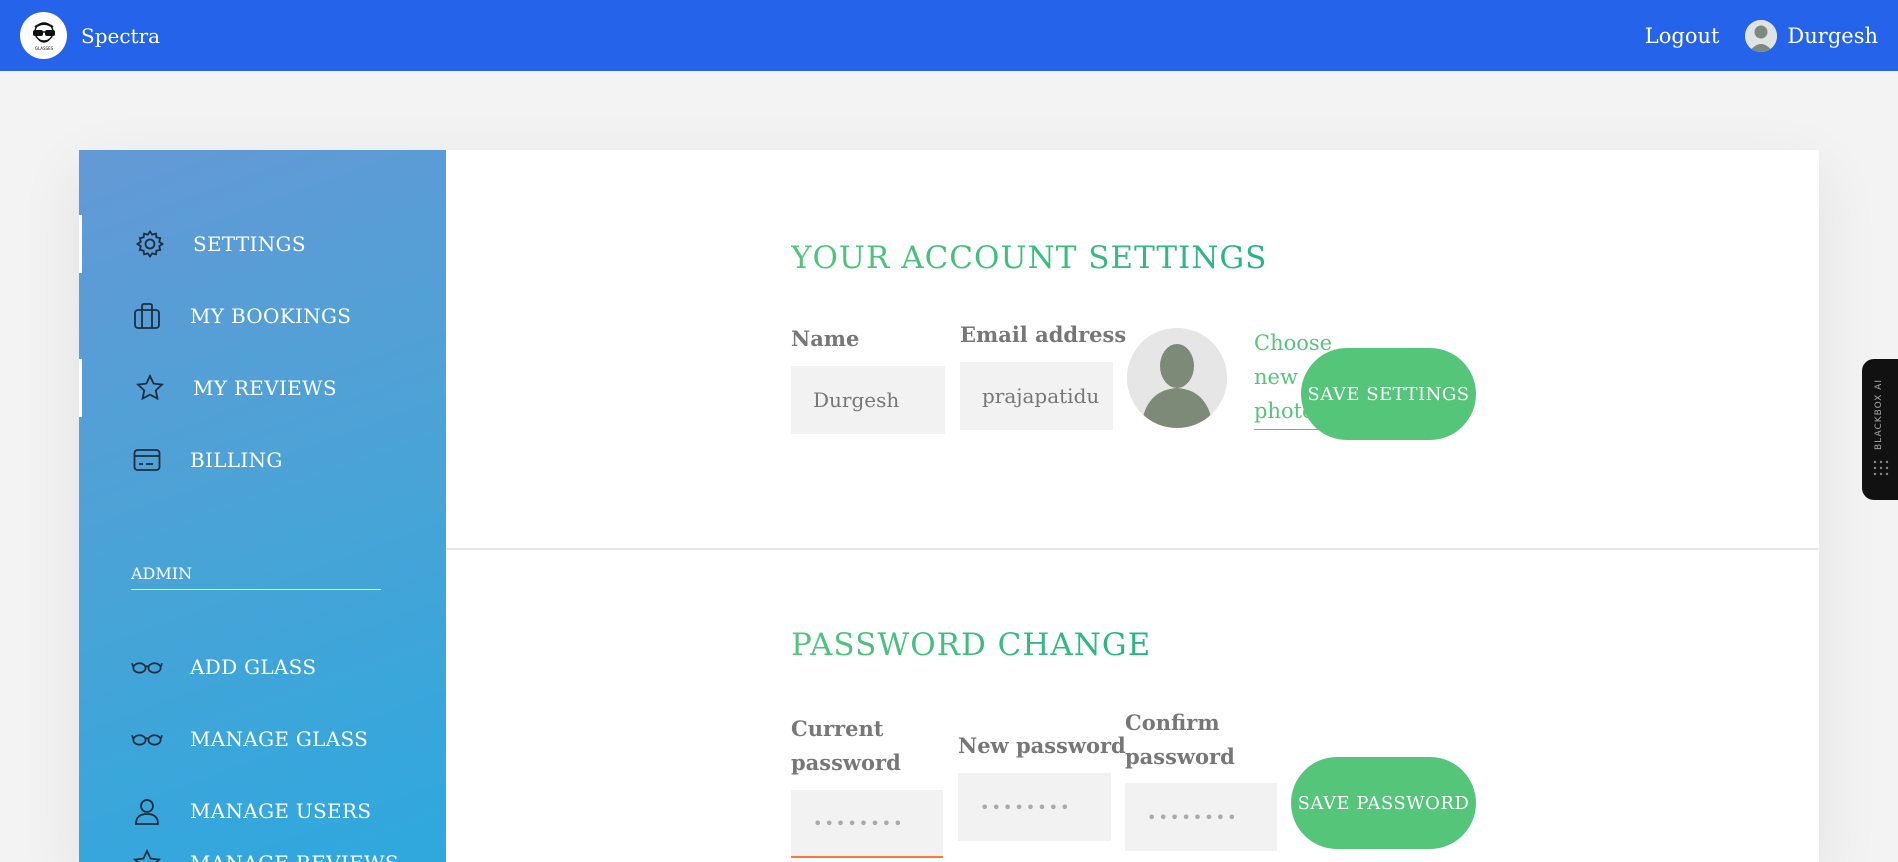  Describe the element at coordinates (281, 811) in the screenshot. I see `sidebar-item-label: MANAGE USERS` at that location.